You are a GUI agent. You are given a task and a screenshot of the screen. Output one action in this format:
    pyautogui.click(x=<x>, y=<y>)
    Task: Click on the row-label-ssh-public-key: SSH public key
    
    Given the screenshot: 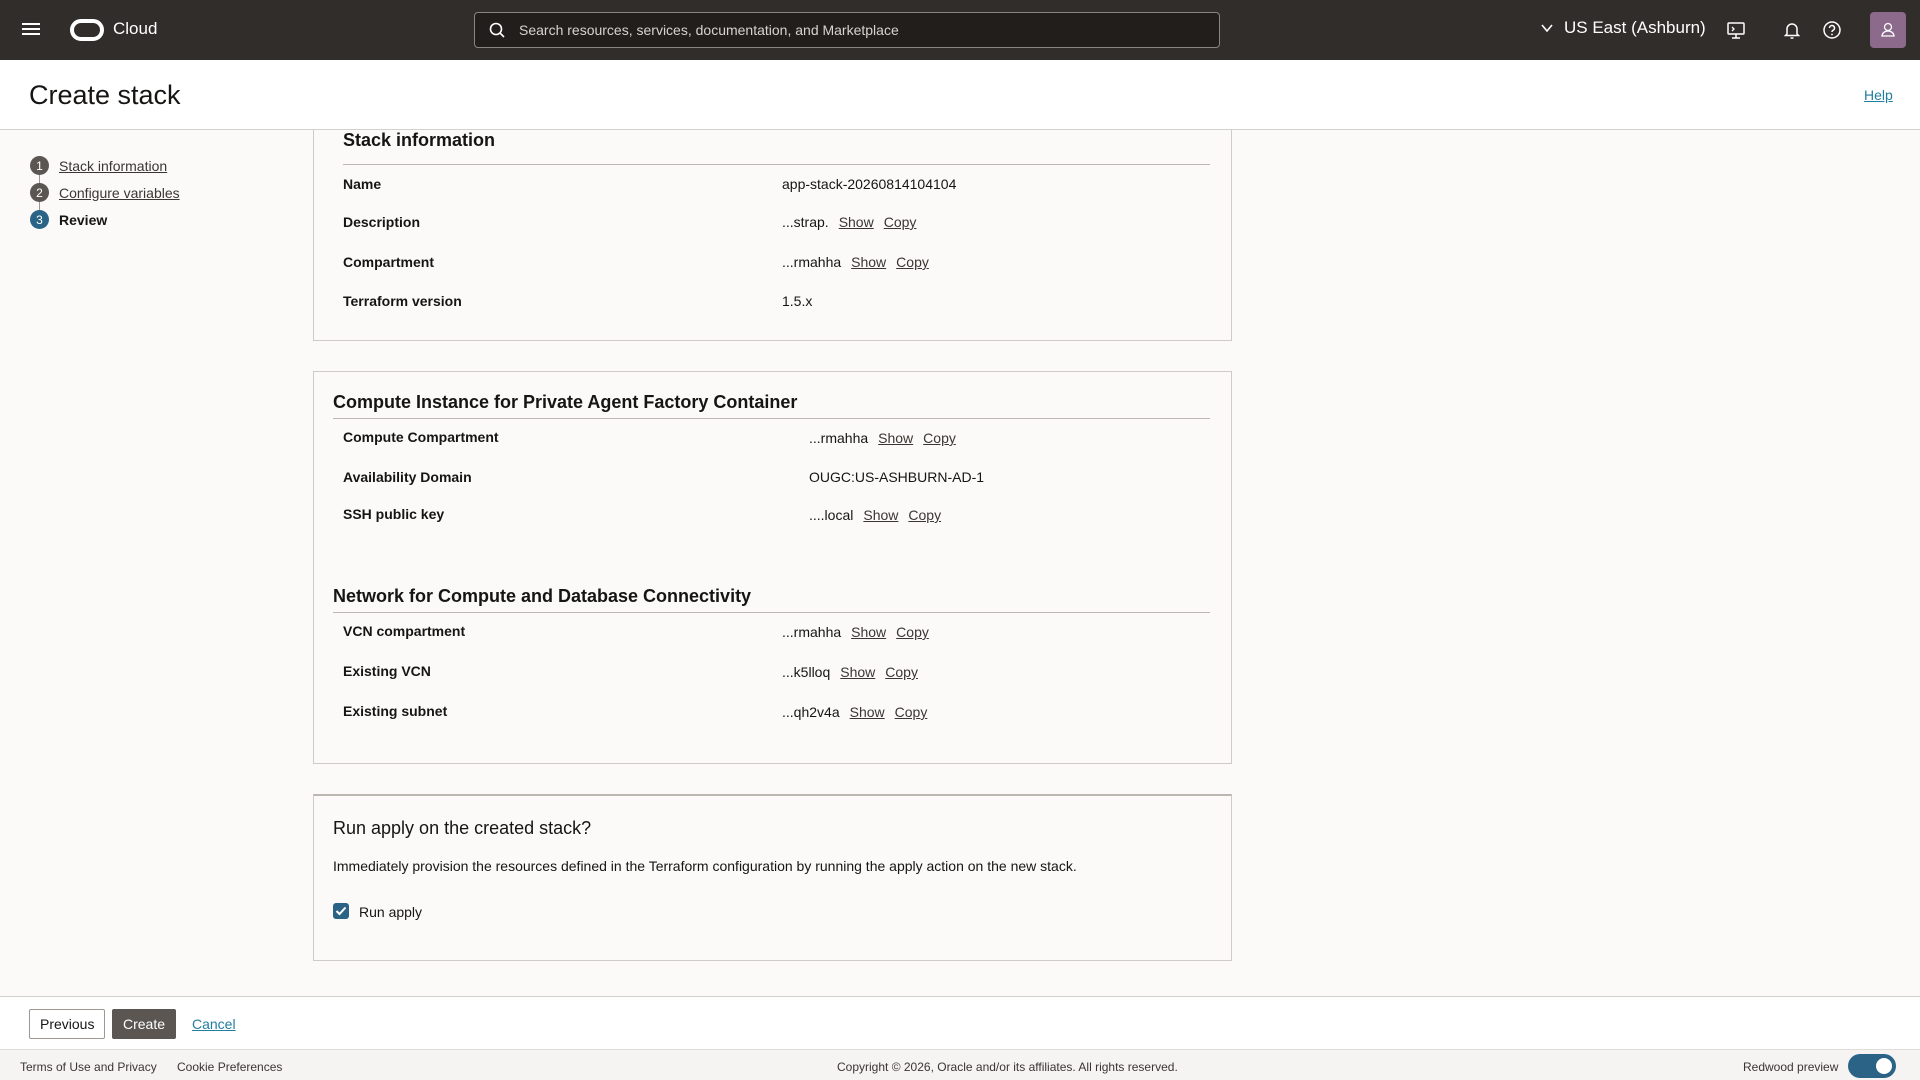 What is the action you would take?
    pyautogui.click(x=394, y=514)
    